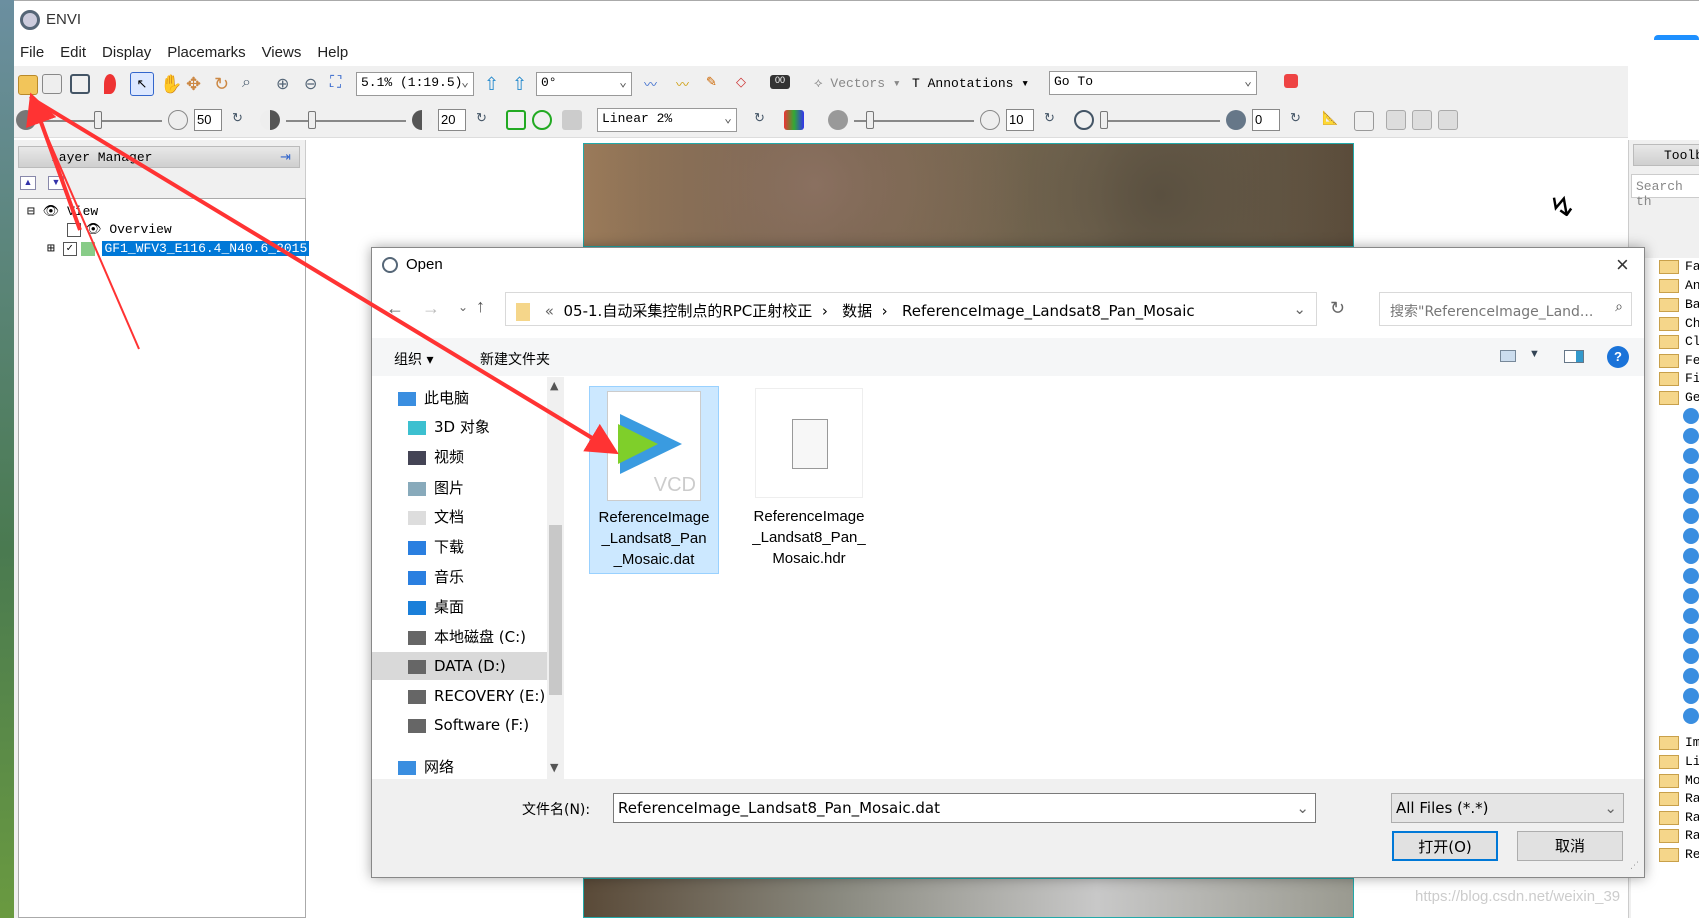 Image resolution: width=1699 pixels, height=918 pixels. I want to click on annotation-arrow-start, so click(54, 161).